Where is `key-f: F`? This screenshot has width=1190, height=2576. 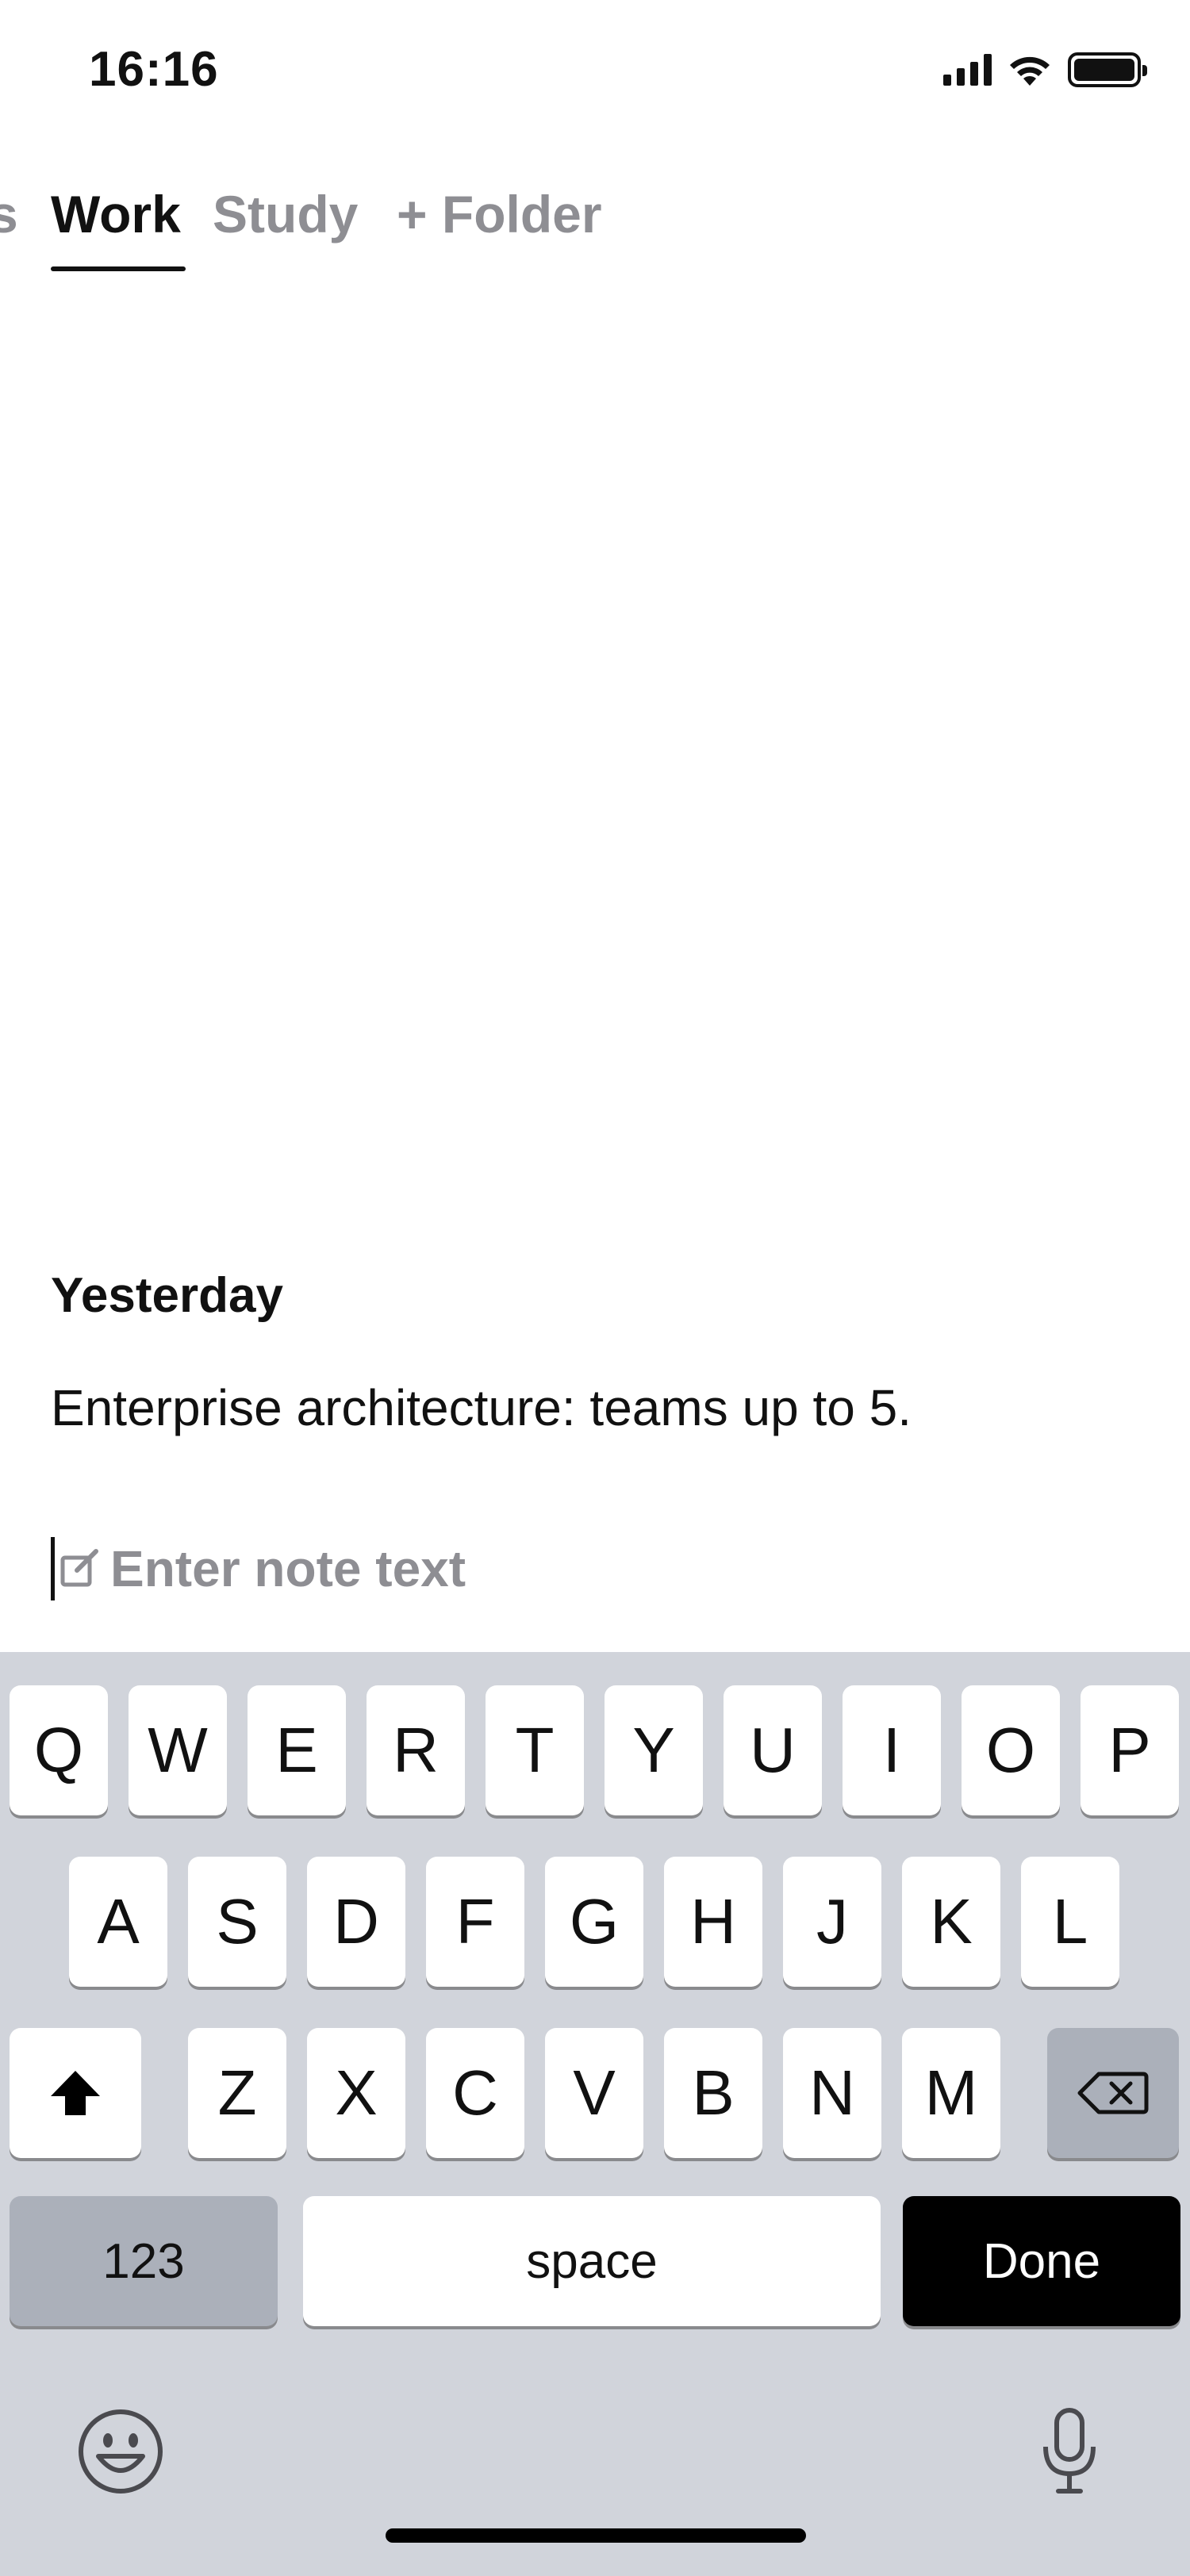
key-f: F is located at coordinates (475, 1922).